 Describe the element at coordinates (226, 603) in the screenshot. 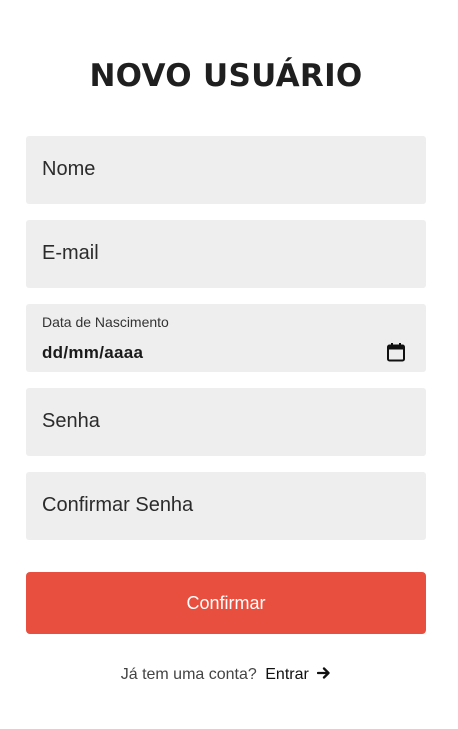

I see `confirm-button: Confirmar` at that location.